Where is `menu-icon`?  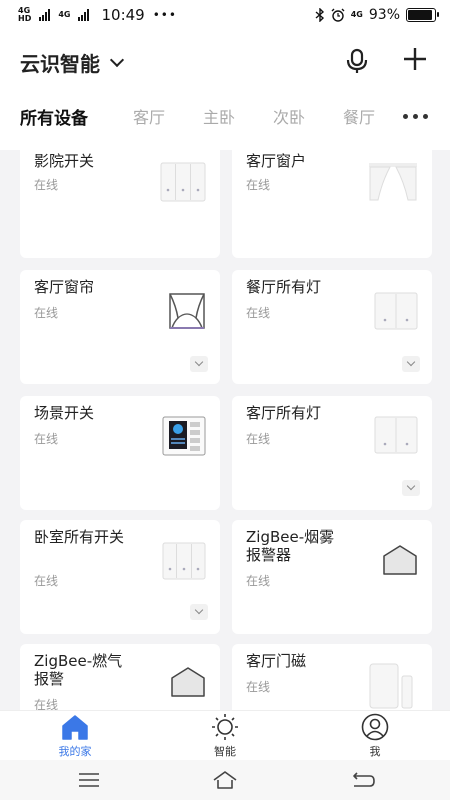
menu-icon is located at coordinates (89, 780).